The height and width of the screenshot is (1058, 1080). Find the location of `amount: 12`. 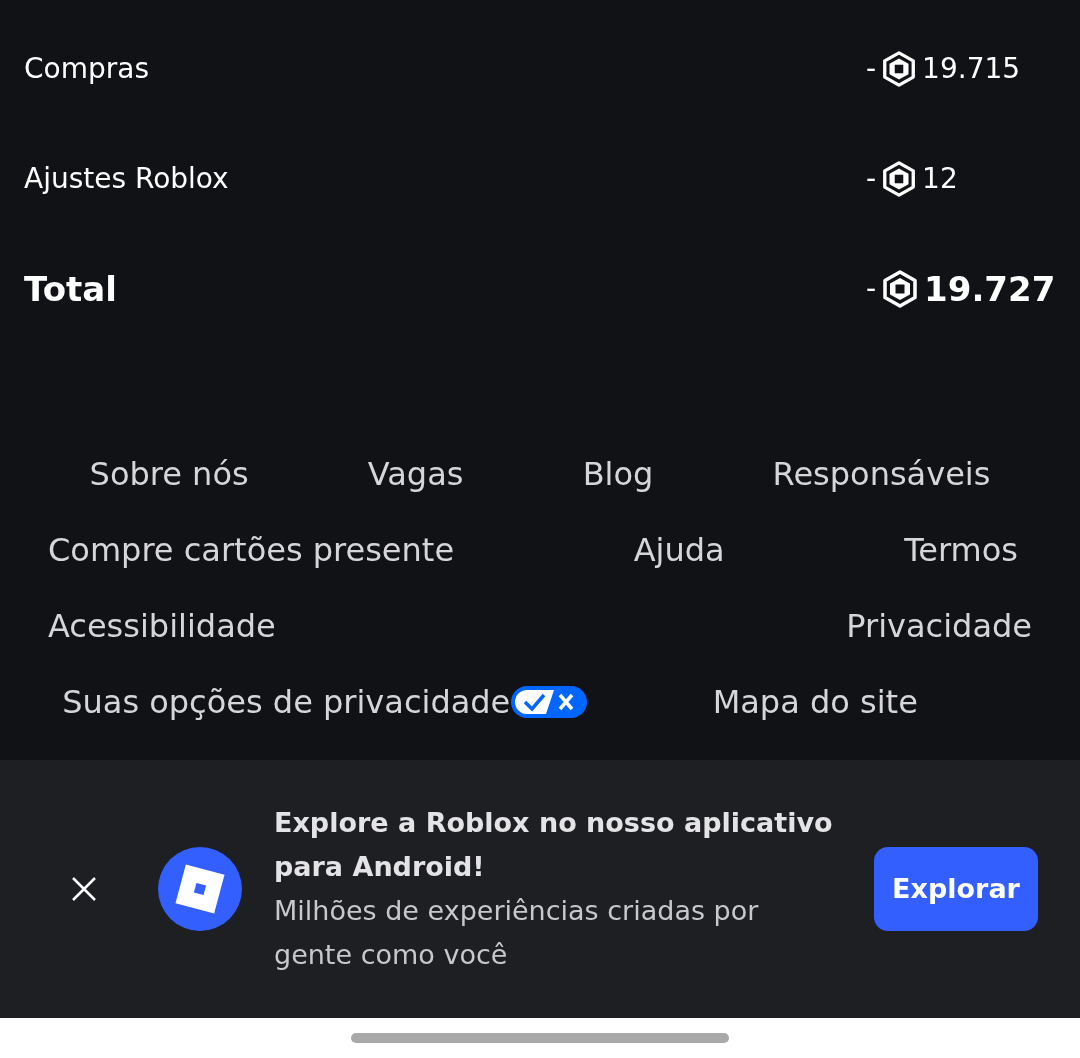

amount: 12 is located at coordinates (940, 179).